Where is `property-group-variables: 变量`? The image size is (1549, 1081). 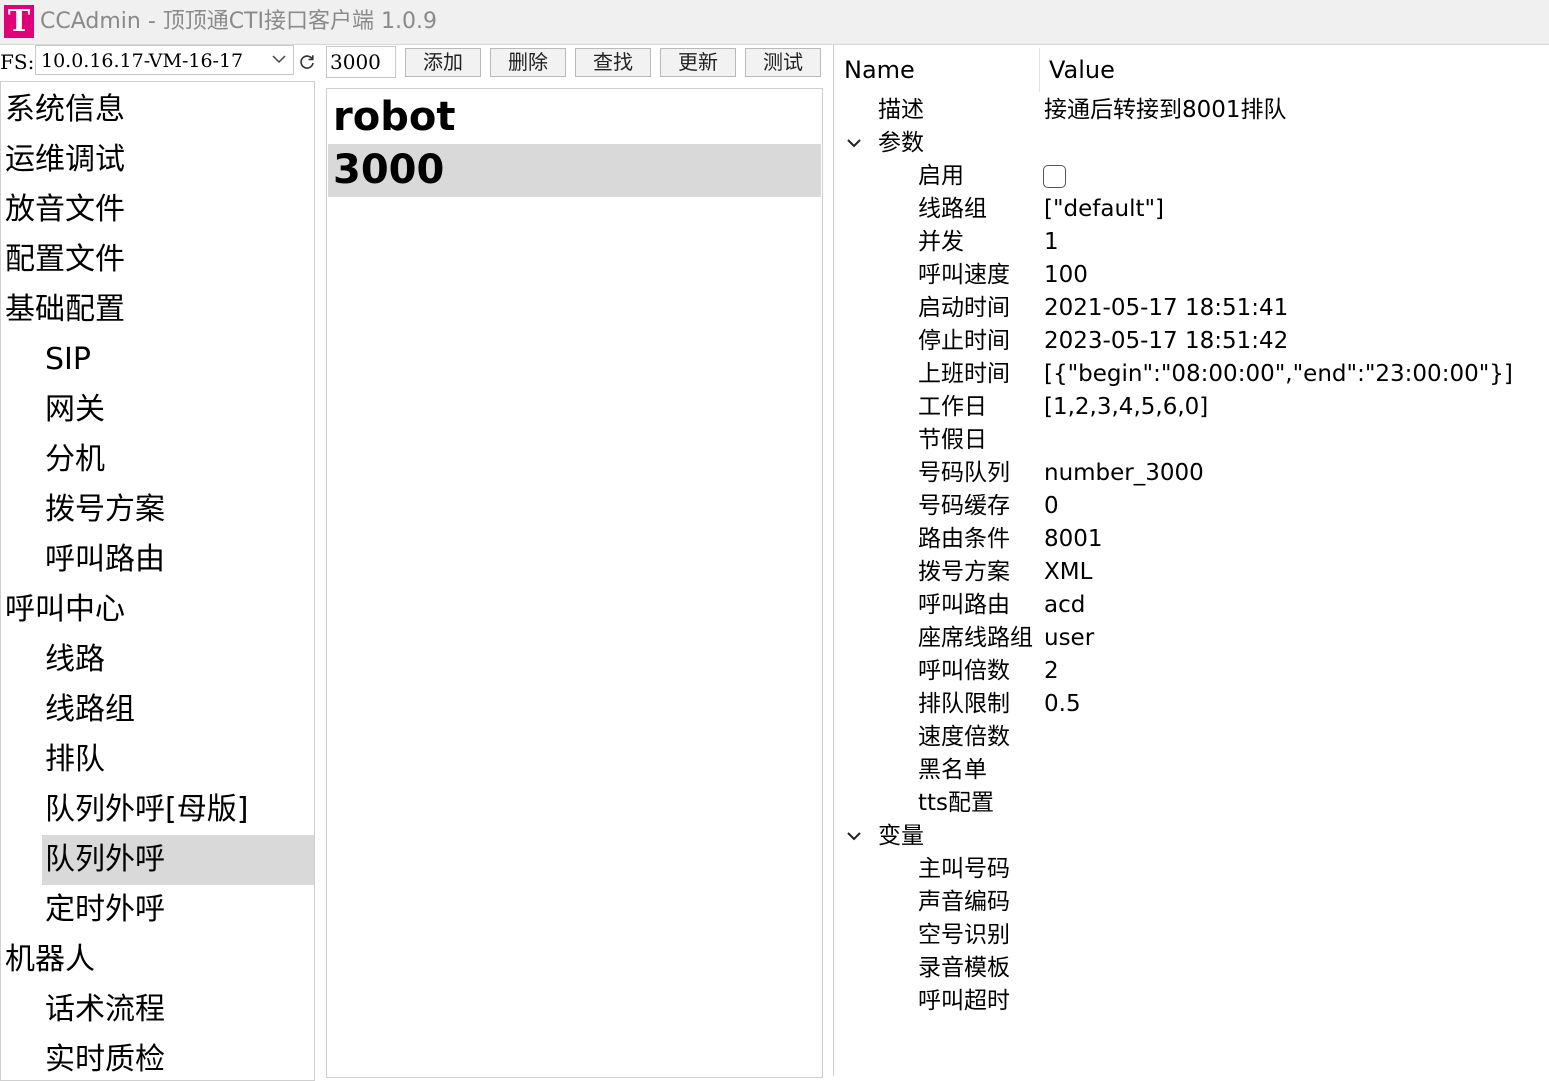 property-group-variables: 变量 is located at coordinates (1191, 836).